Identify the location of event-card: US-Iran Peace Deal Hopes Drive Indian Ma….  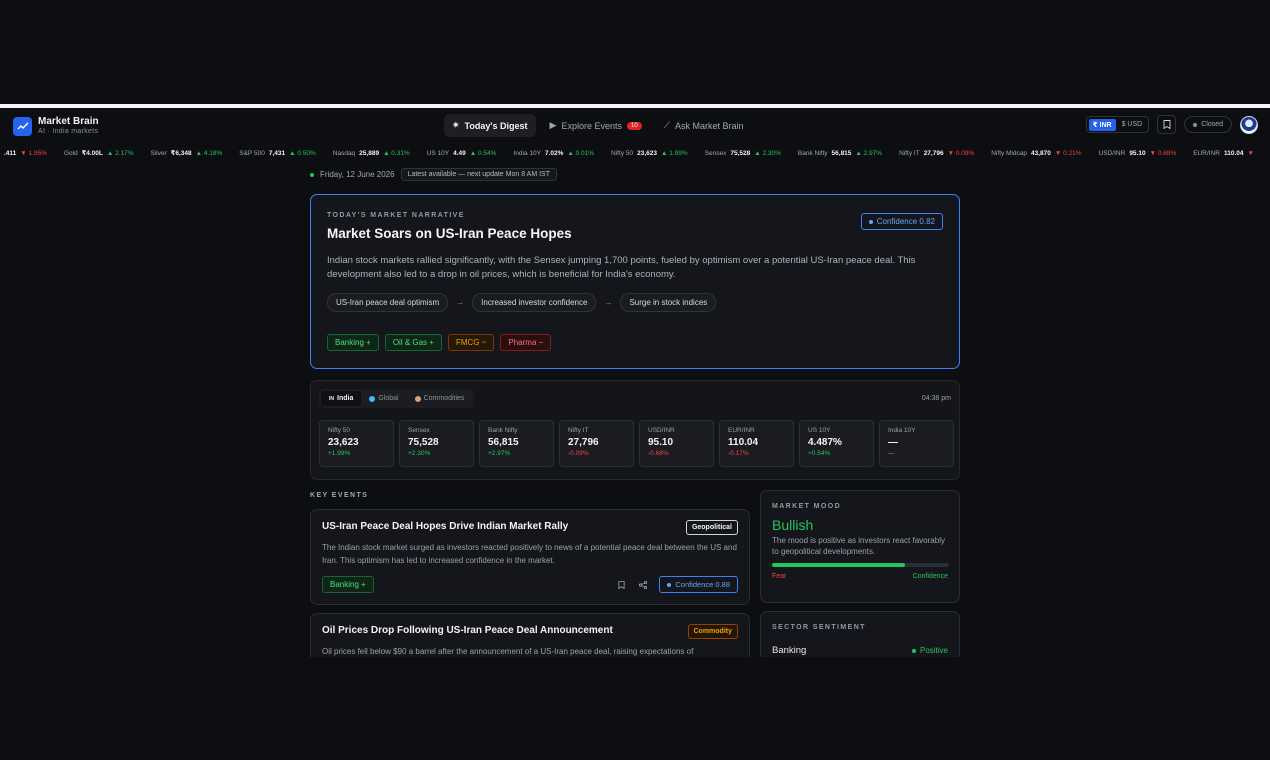
(530, 557).